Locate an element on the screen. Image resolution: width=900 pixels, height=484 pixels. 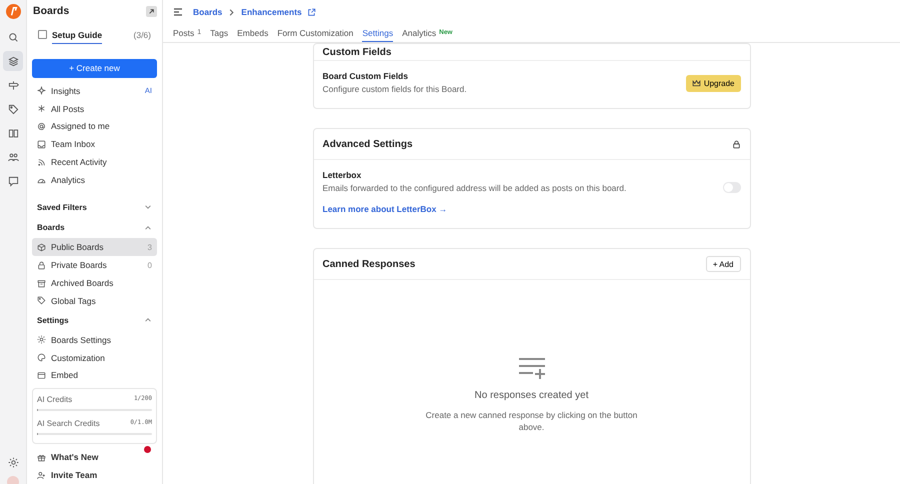
tab: Embeds is located at coordinates (252, 33).